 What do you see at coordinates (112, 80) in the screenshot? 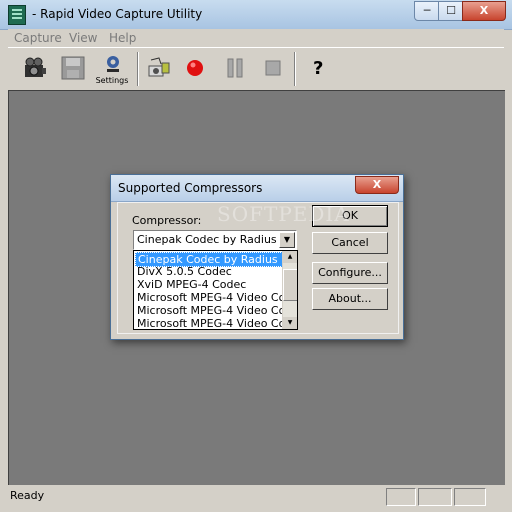
I see `settings-label: Settings` at bounding box center [112, 80].